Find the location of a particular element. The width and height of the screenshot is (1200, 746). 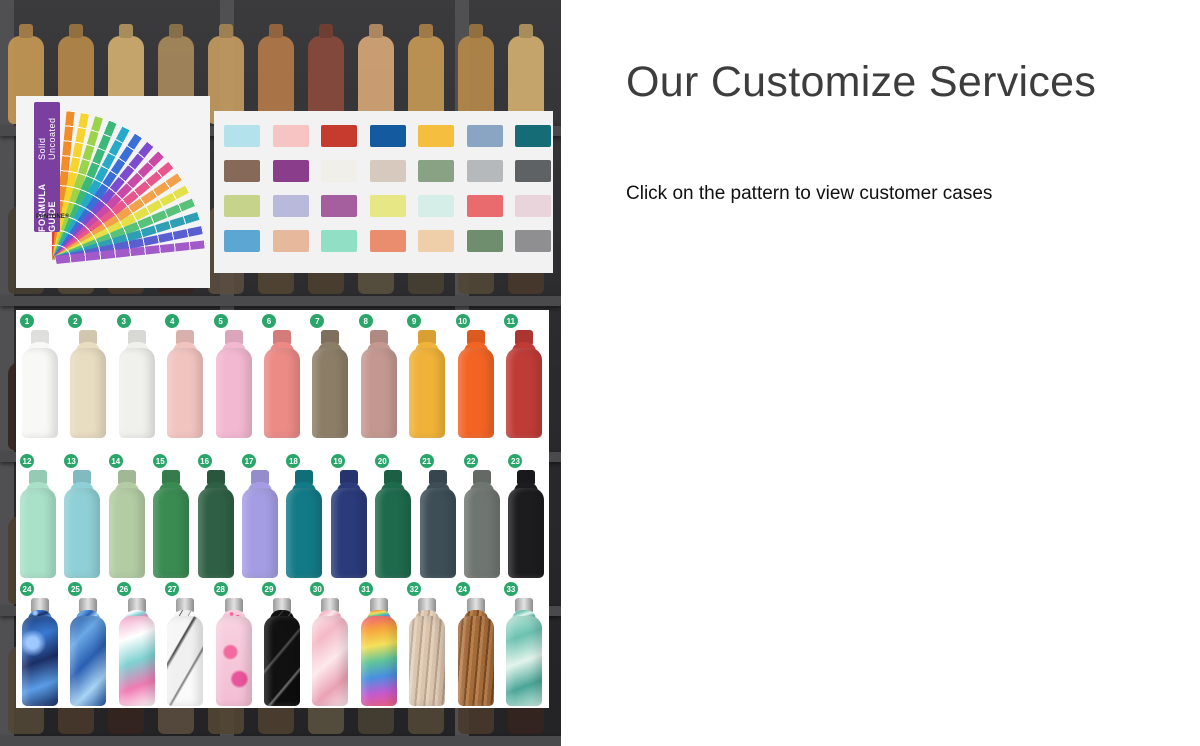

swatch-grid is located at coordinates (387, 188).